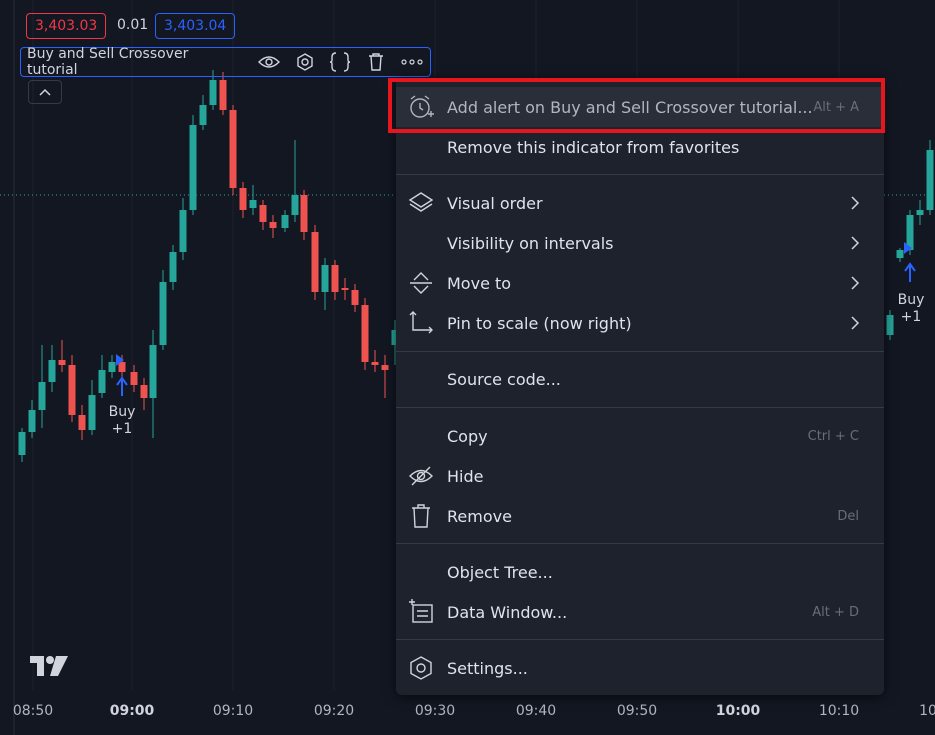 This screenshot has height=735, width=935. Describe the element at coordinates (133, 62) in the screenshot. I see `indicator-title: Buy and Sell Crossover tutorial` at that location.